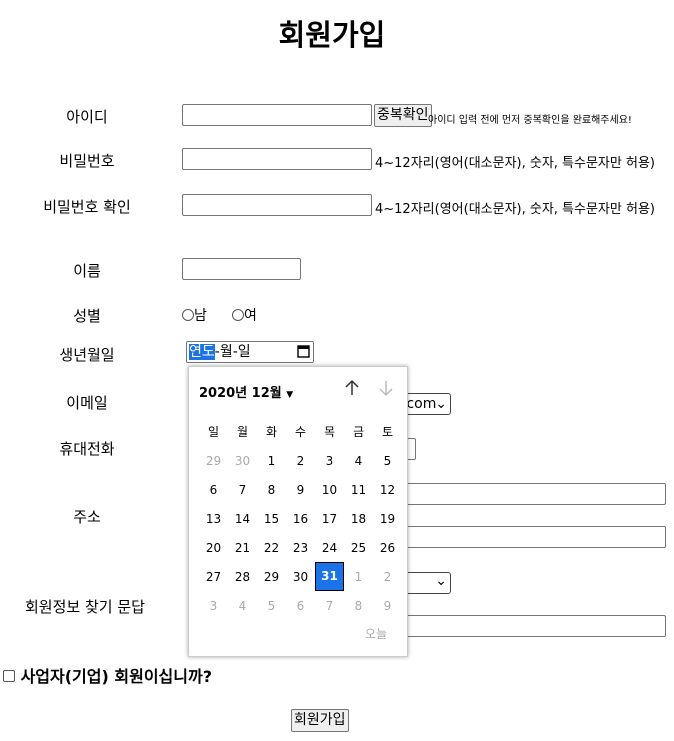 The height and width of the screenshot is (741, 674). Describe the element at coordinates (277, 205) in the screenshot. I see `password-confirm-input` at that location.